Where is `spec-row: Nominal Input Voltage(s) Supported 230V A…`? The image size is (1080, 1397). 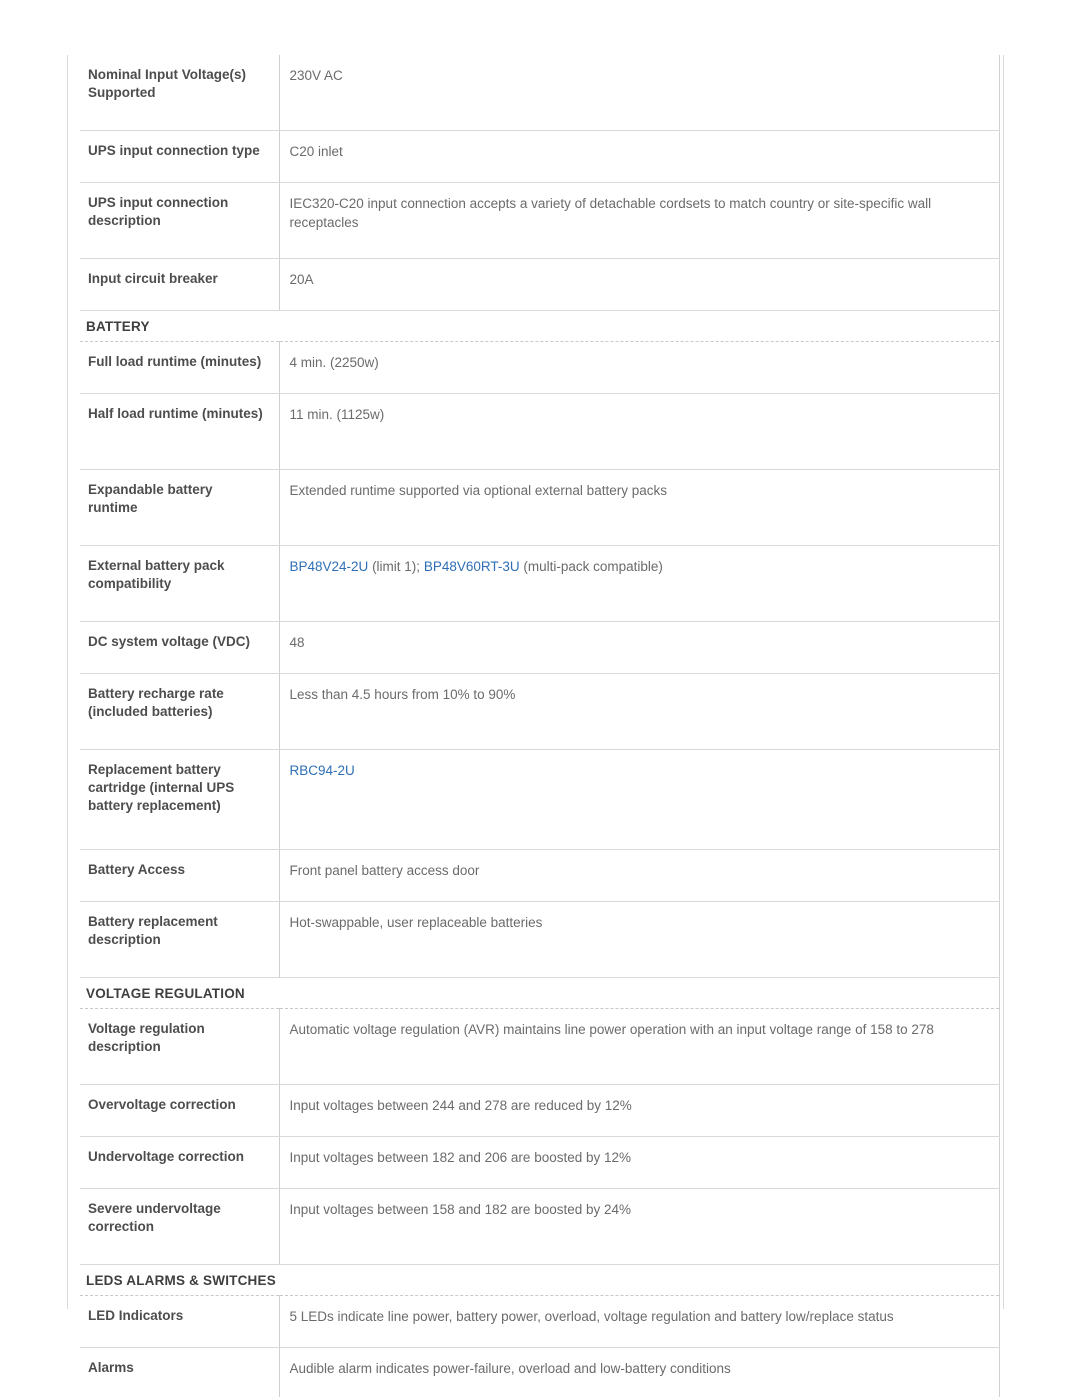 spec-row: Nominal Input Voltage(s) Supported 230V A… is located at coordinates (539, 93).